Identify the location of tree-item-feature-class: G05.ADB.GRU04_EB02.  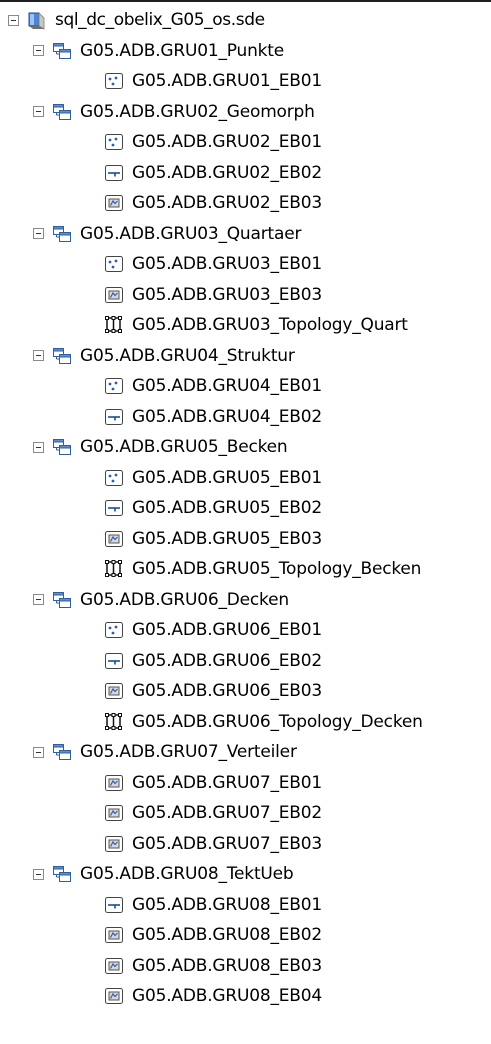
(213, 417).